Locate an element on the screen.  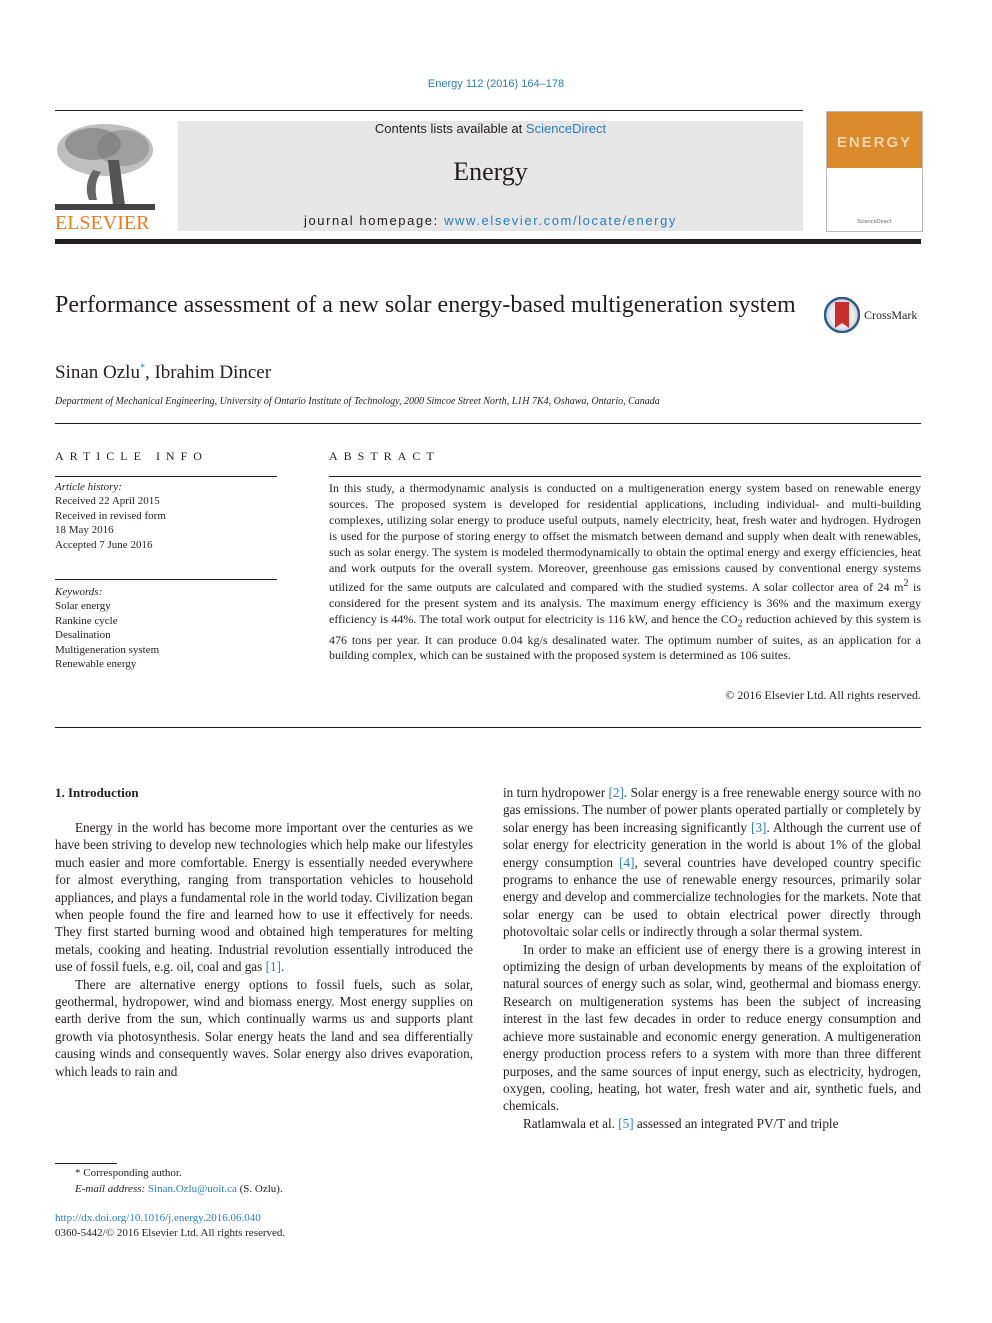
reference-link: [2] is located at coordinates (616, 792).